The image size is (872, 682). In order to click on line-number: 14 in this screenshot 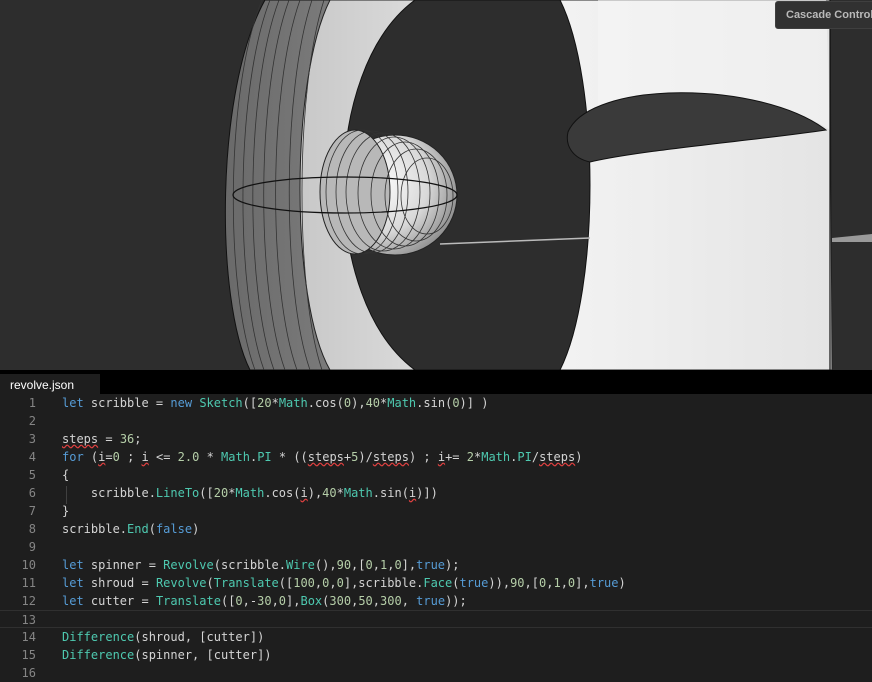, I will do `click(28, 637)`.